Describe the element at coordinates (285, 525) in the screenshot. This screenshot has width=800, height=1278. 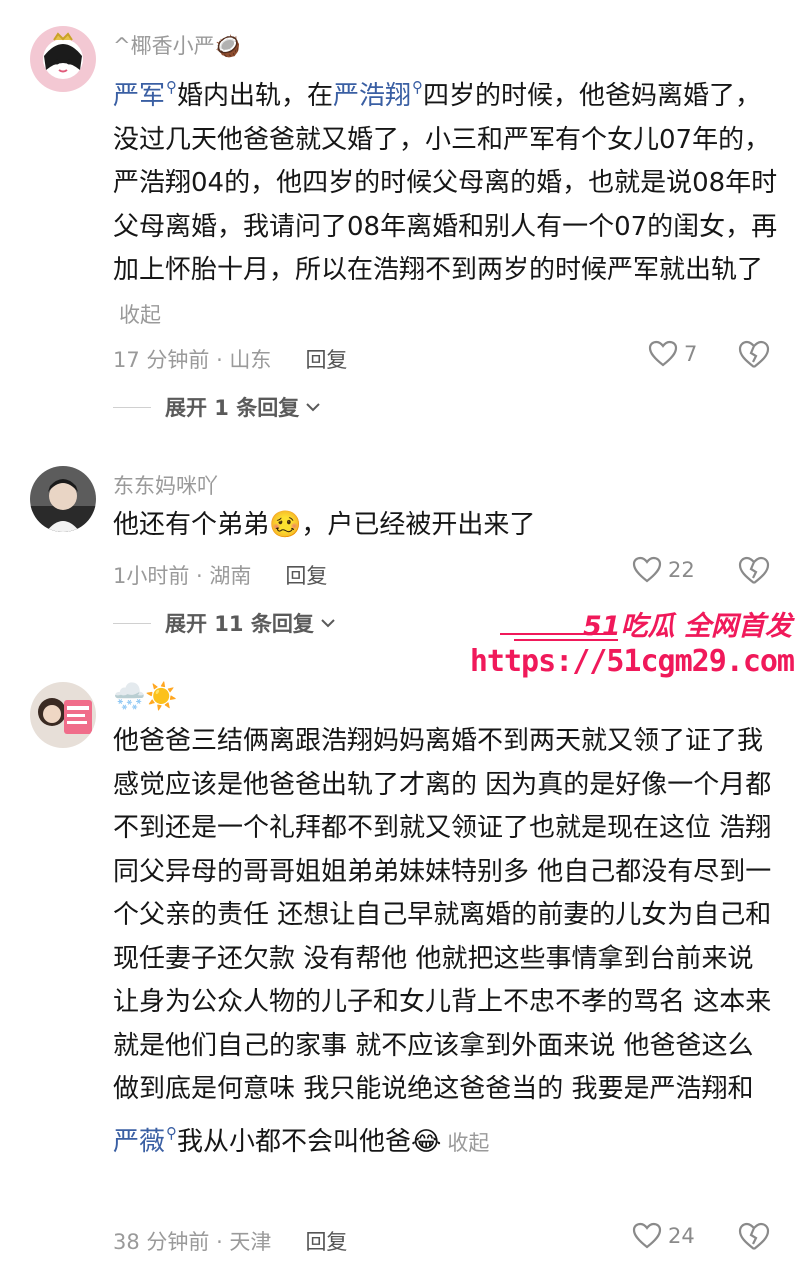
I see `woozy-face-icon: 🥴` at that location.